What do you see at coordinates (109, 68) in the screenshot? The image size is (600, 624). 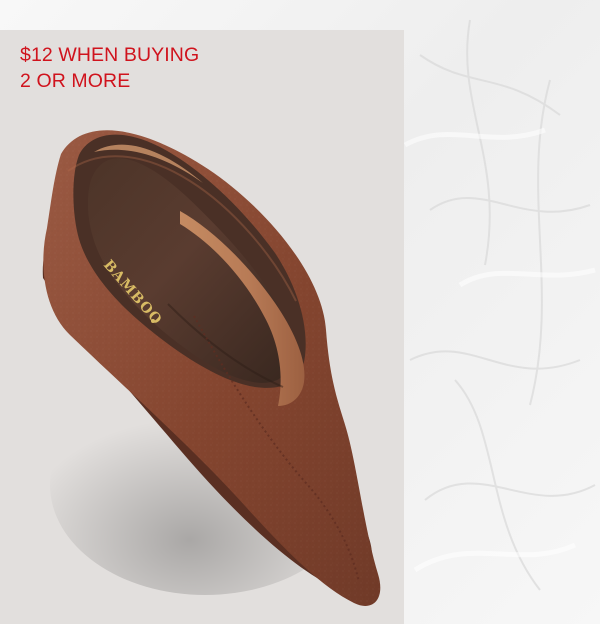 I see `promo-message: $12 WHEN BUYING 2 OR MORE` at bounding box center [109, 68].